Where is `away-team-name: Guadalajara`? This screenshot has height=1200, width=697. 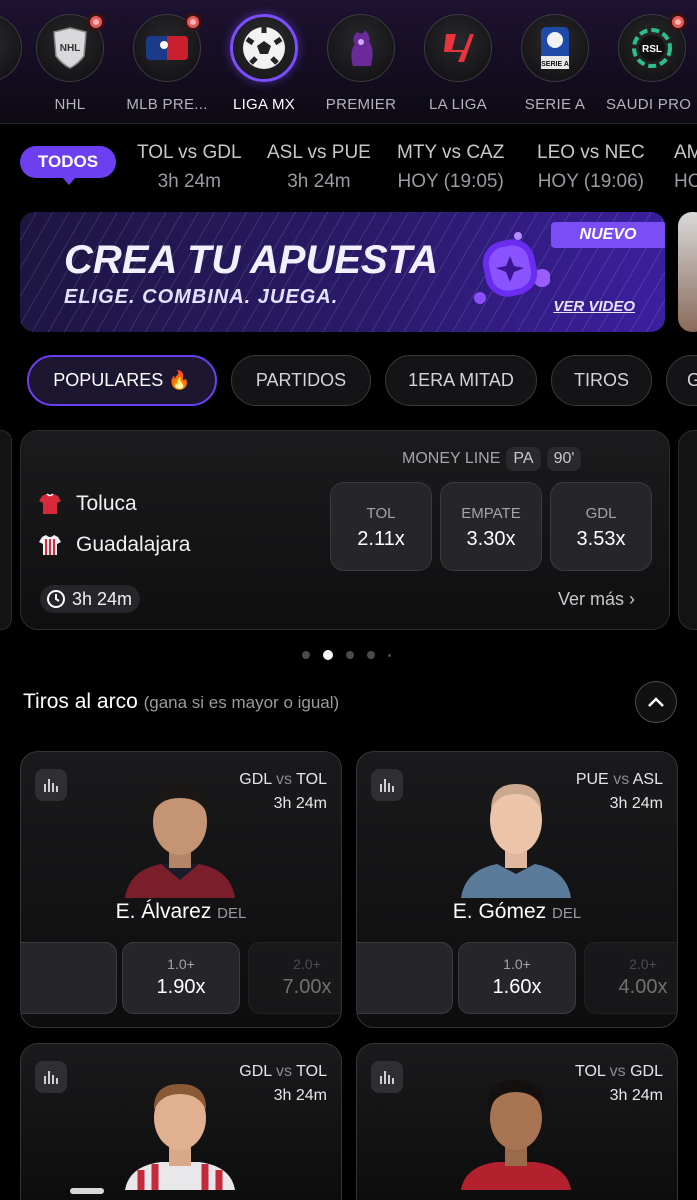 away-team-name: Guadalajara is located at coordinates (133, 544).